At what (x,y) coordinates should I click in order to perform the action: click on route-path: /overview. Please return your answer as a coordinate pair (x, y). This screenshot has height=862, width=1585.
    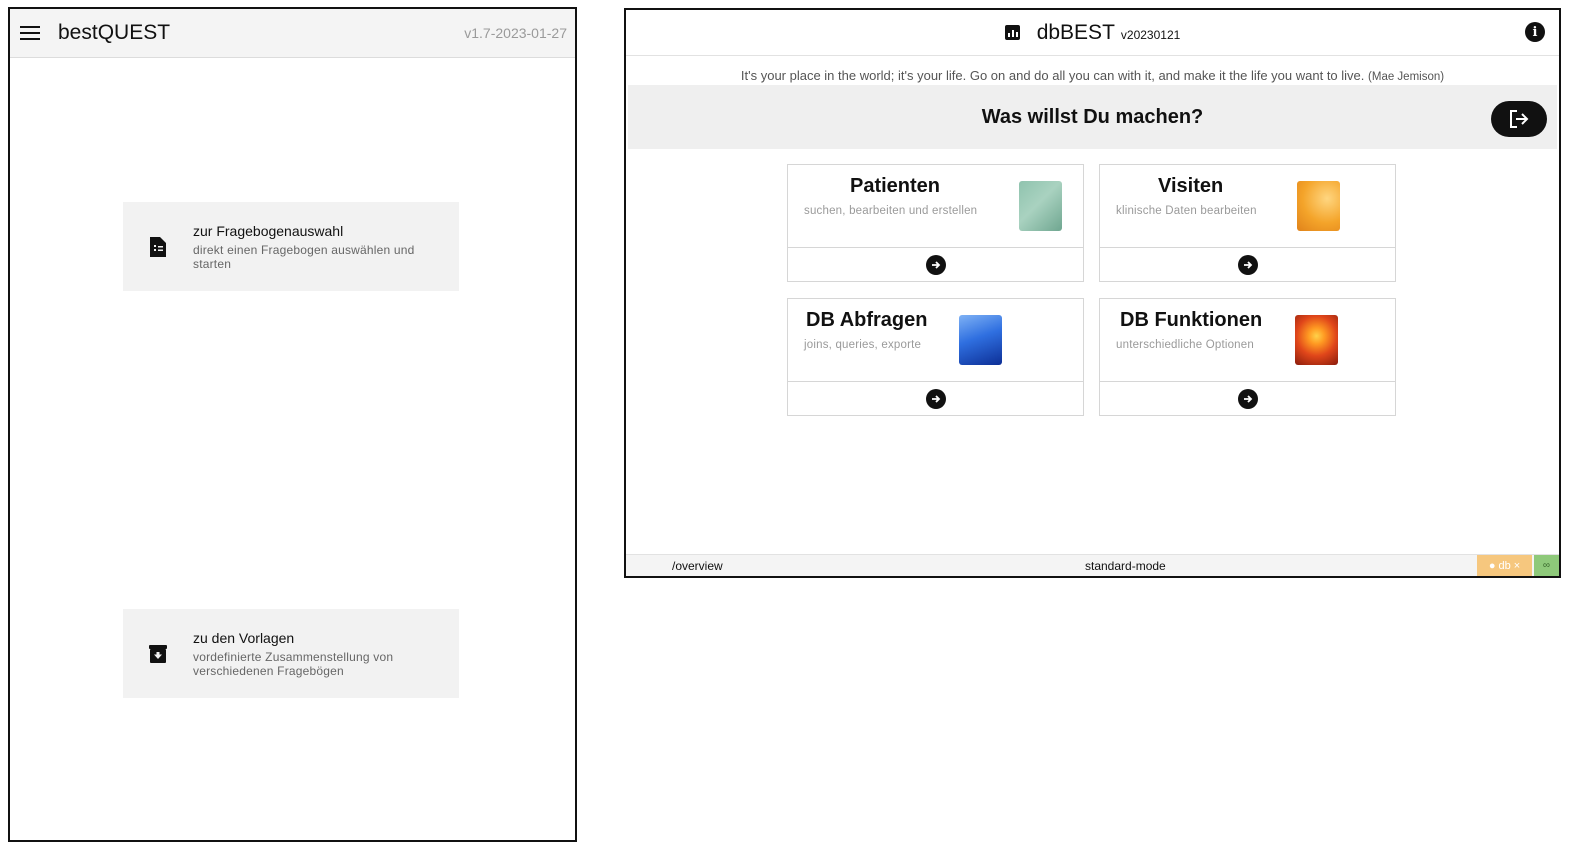
    Looking at the image, I should click on (697, 566).